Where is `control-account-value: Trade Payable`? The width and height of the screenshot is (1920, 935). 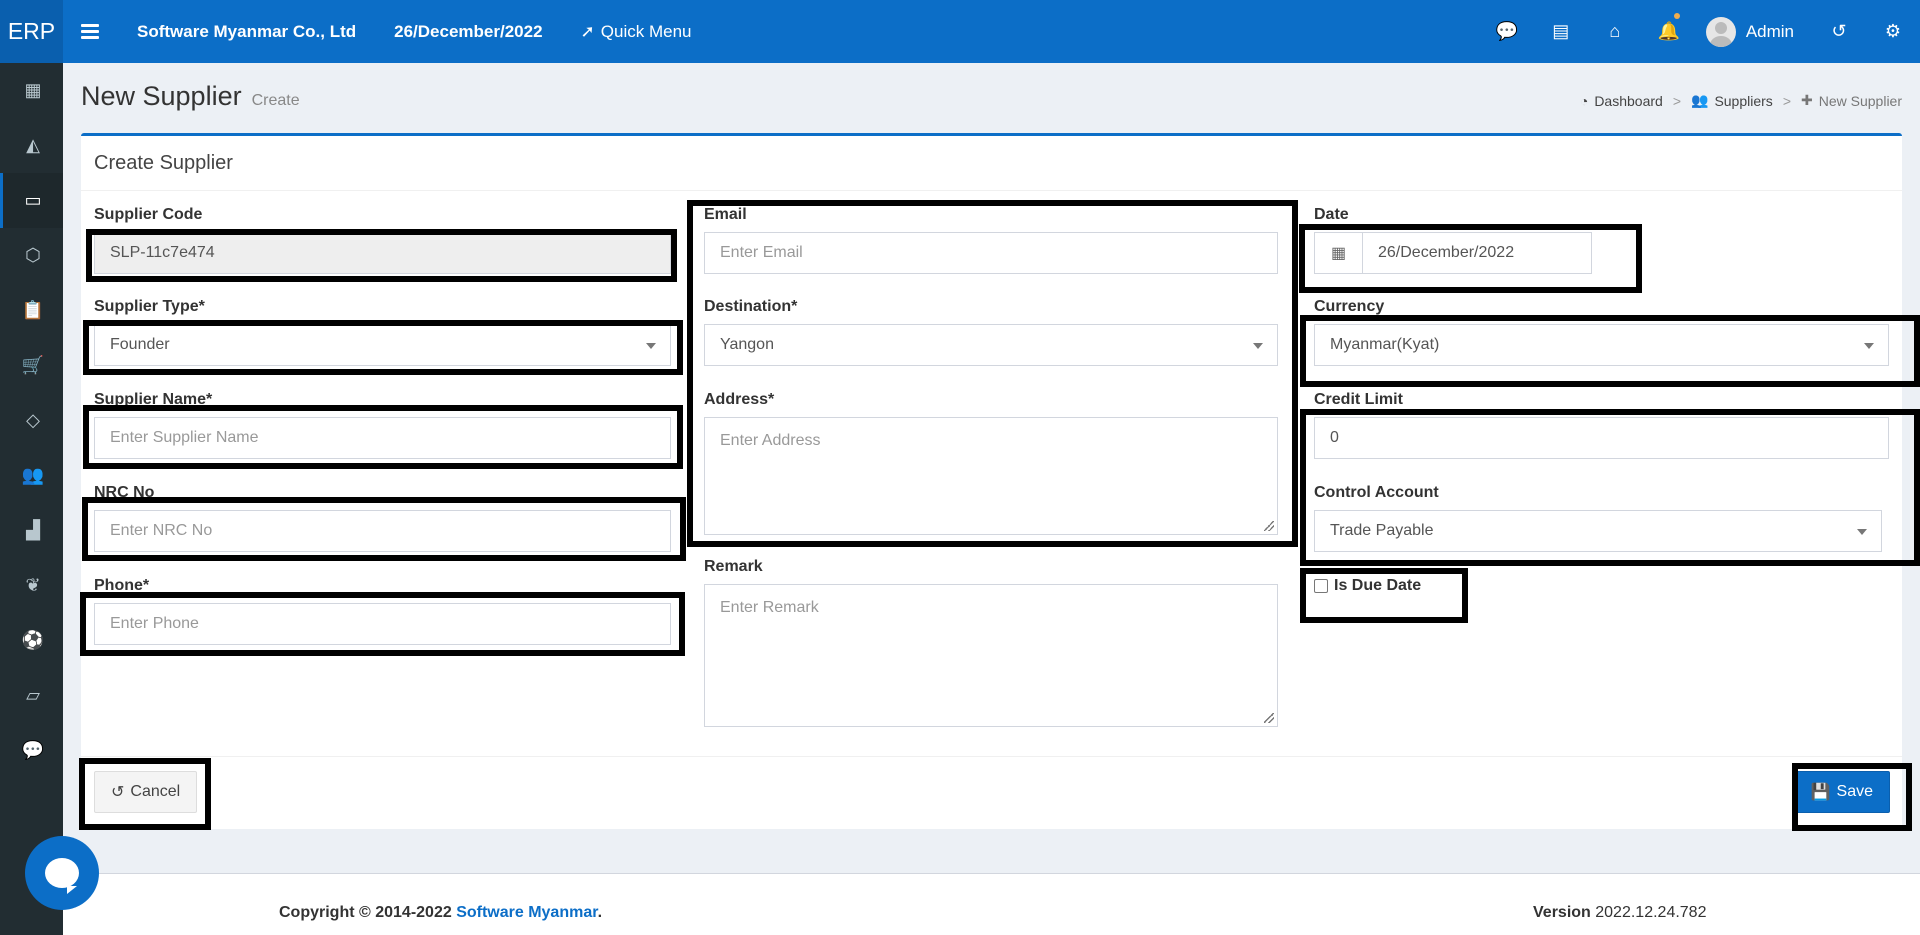
control-account-value: Trade Payable is located at coordinates (1382, 530).